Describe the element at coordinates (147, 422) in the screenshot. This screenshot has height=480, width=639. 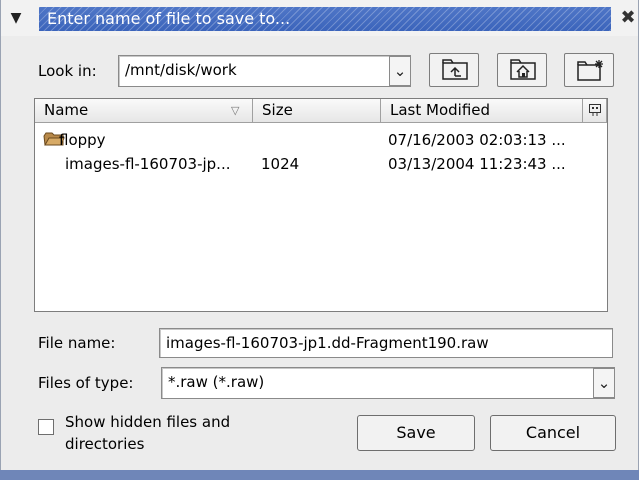
I see `show-hidden-label: Show hidden files and` at that location.